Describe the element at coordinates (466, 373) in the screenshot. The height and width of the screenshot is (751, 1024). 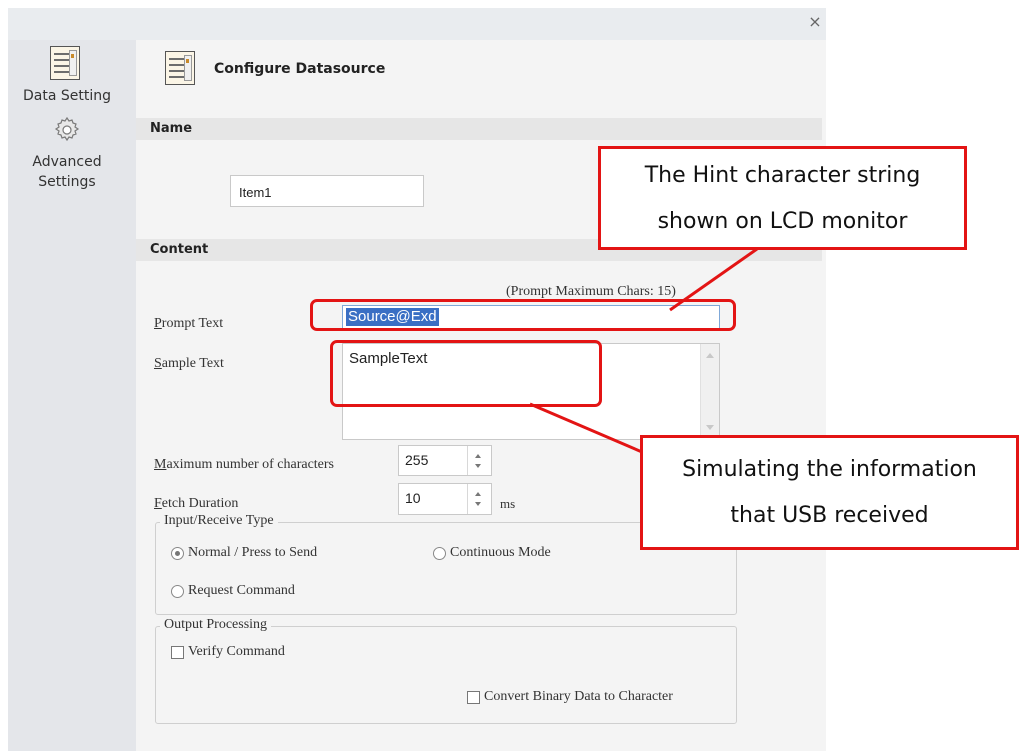
I see `sample-text-highlight` at that location.